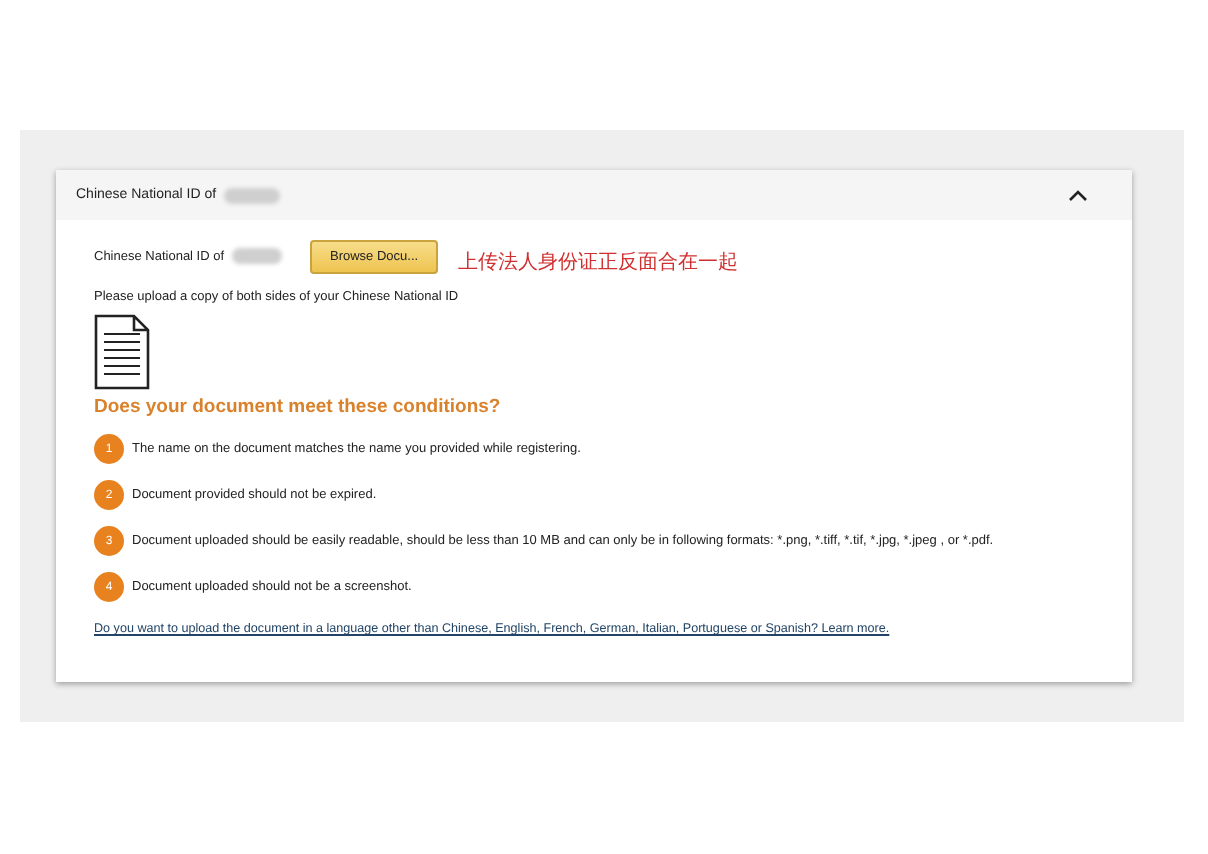  Describe the element at coordinates (598, 262) in the screenshot. I see `annotation-note: 上传法人身份证正反面合在一起` at that location.